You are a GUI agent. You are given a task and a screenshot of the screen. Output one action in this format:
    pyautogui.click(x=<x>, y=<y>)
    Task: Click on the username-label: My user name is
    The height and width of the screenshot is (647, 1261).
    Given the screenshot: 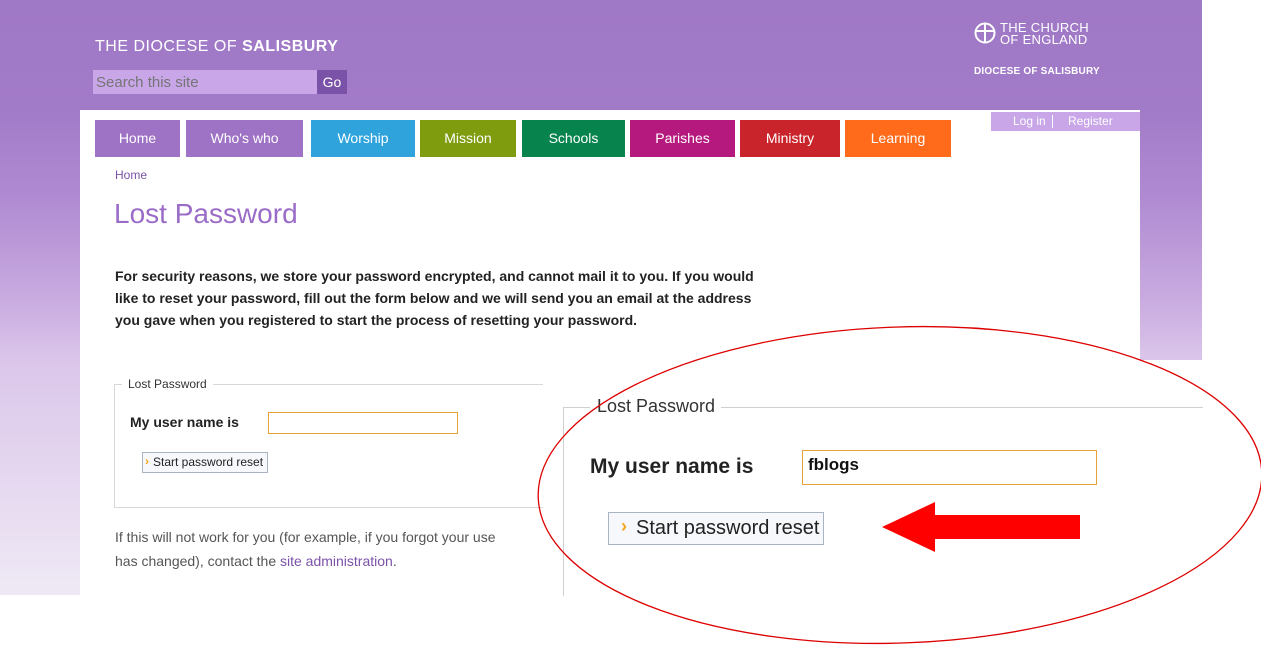 What is the action you would take?
    pyautogui.click(x=184, y=422)
    